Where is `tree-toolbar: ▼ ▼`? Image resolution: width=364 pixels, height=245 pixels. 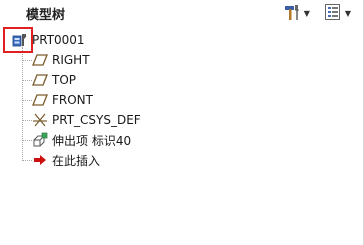
tree-toolbar: ▼ ▼ is located at coordinates (317, 13).